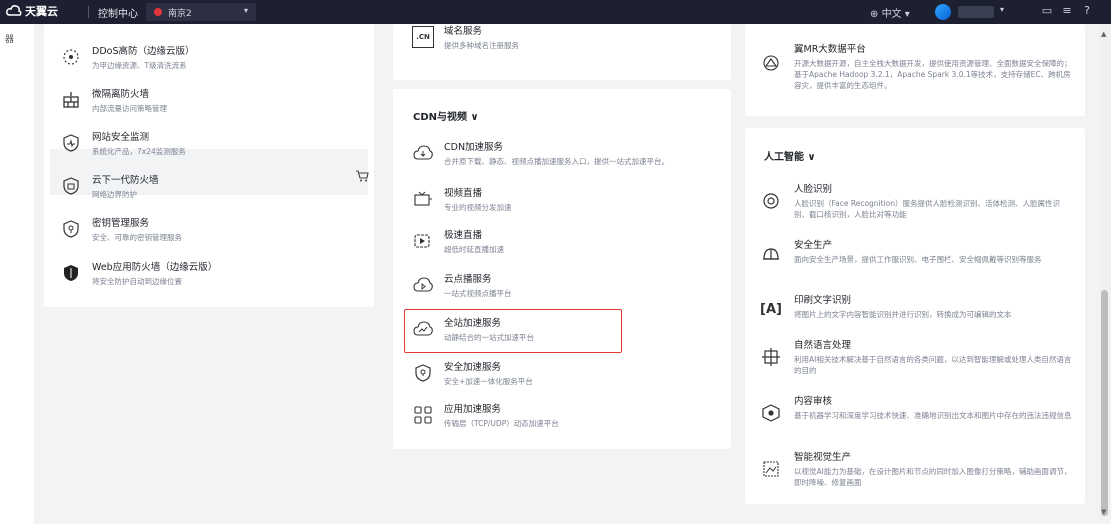 The width and height of the screenshot is (1111, 524). What do you see at coordinates (1103, 512) in the screenshot?
I see `scroll-down-arrow-icon: ▼` at bounding box center [1103, 512].